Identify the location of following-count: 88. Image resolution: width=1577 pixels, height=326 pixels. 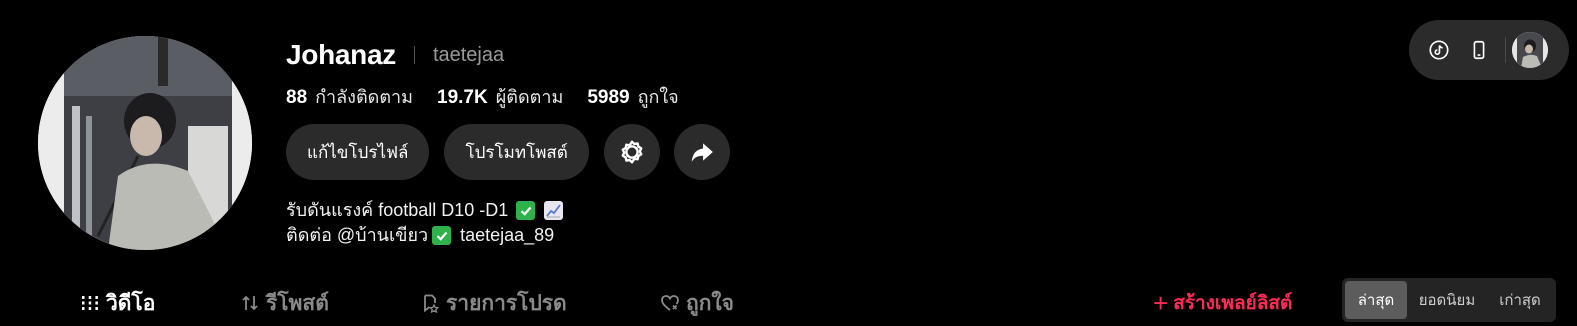
(297, 97).